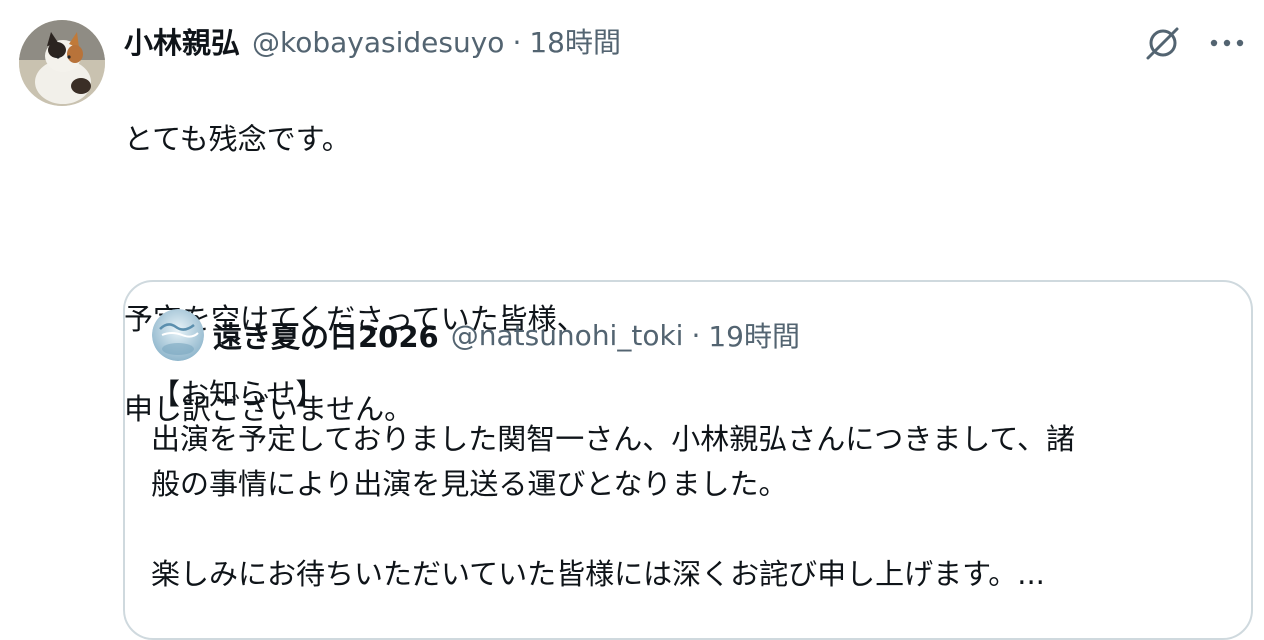 The height and width of the screenshot is (640, 1264). I want to click on quote-header: 遠き夏の日2026 @natsunohi_toki · 19時間, so click(506, 335).